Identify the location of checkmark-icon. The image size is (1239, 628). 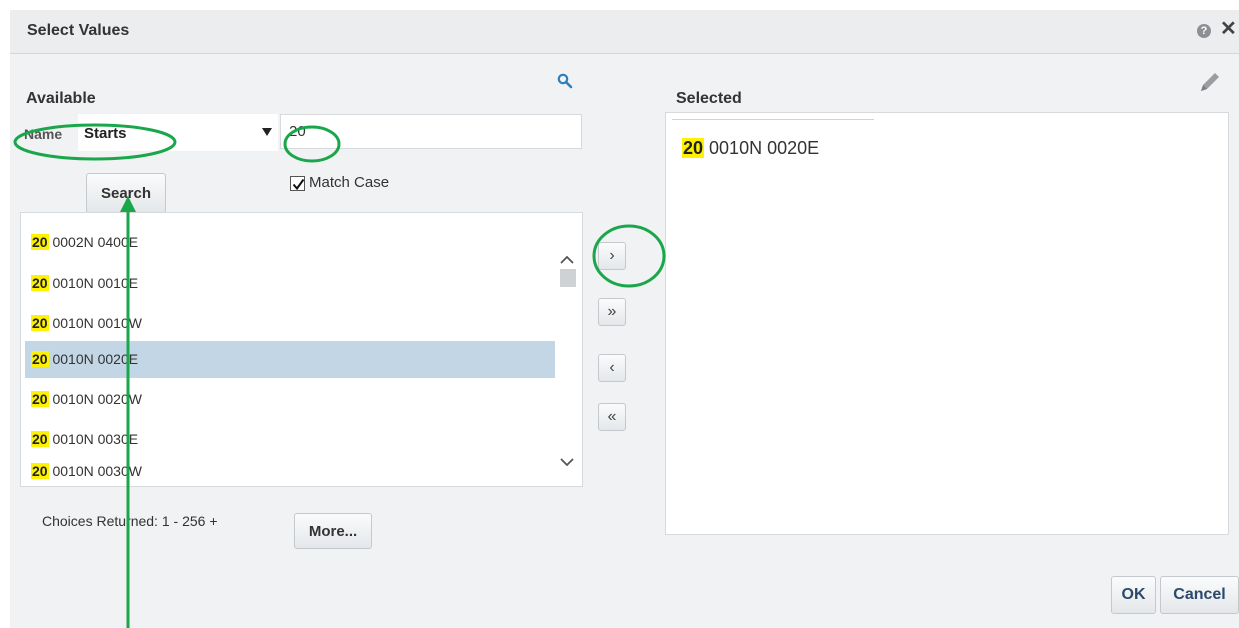
(298, 184).